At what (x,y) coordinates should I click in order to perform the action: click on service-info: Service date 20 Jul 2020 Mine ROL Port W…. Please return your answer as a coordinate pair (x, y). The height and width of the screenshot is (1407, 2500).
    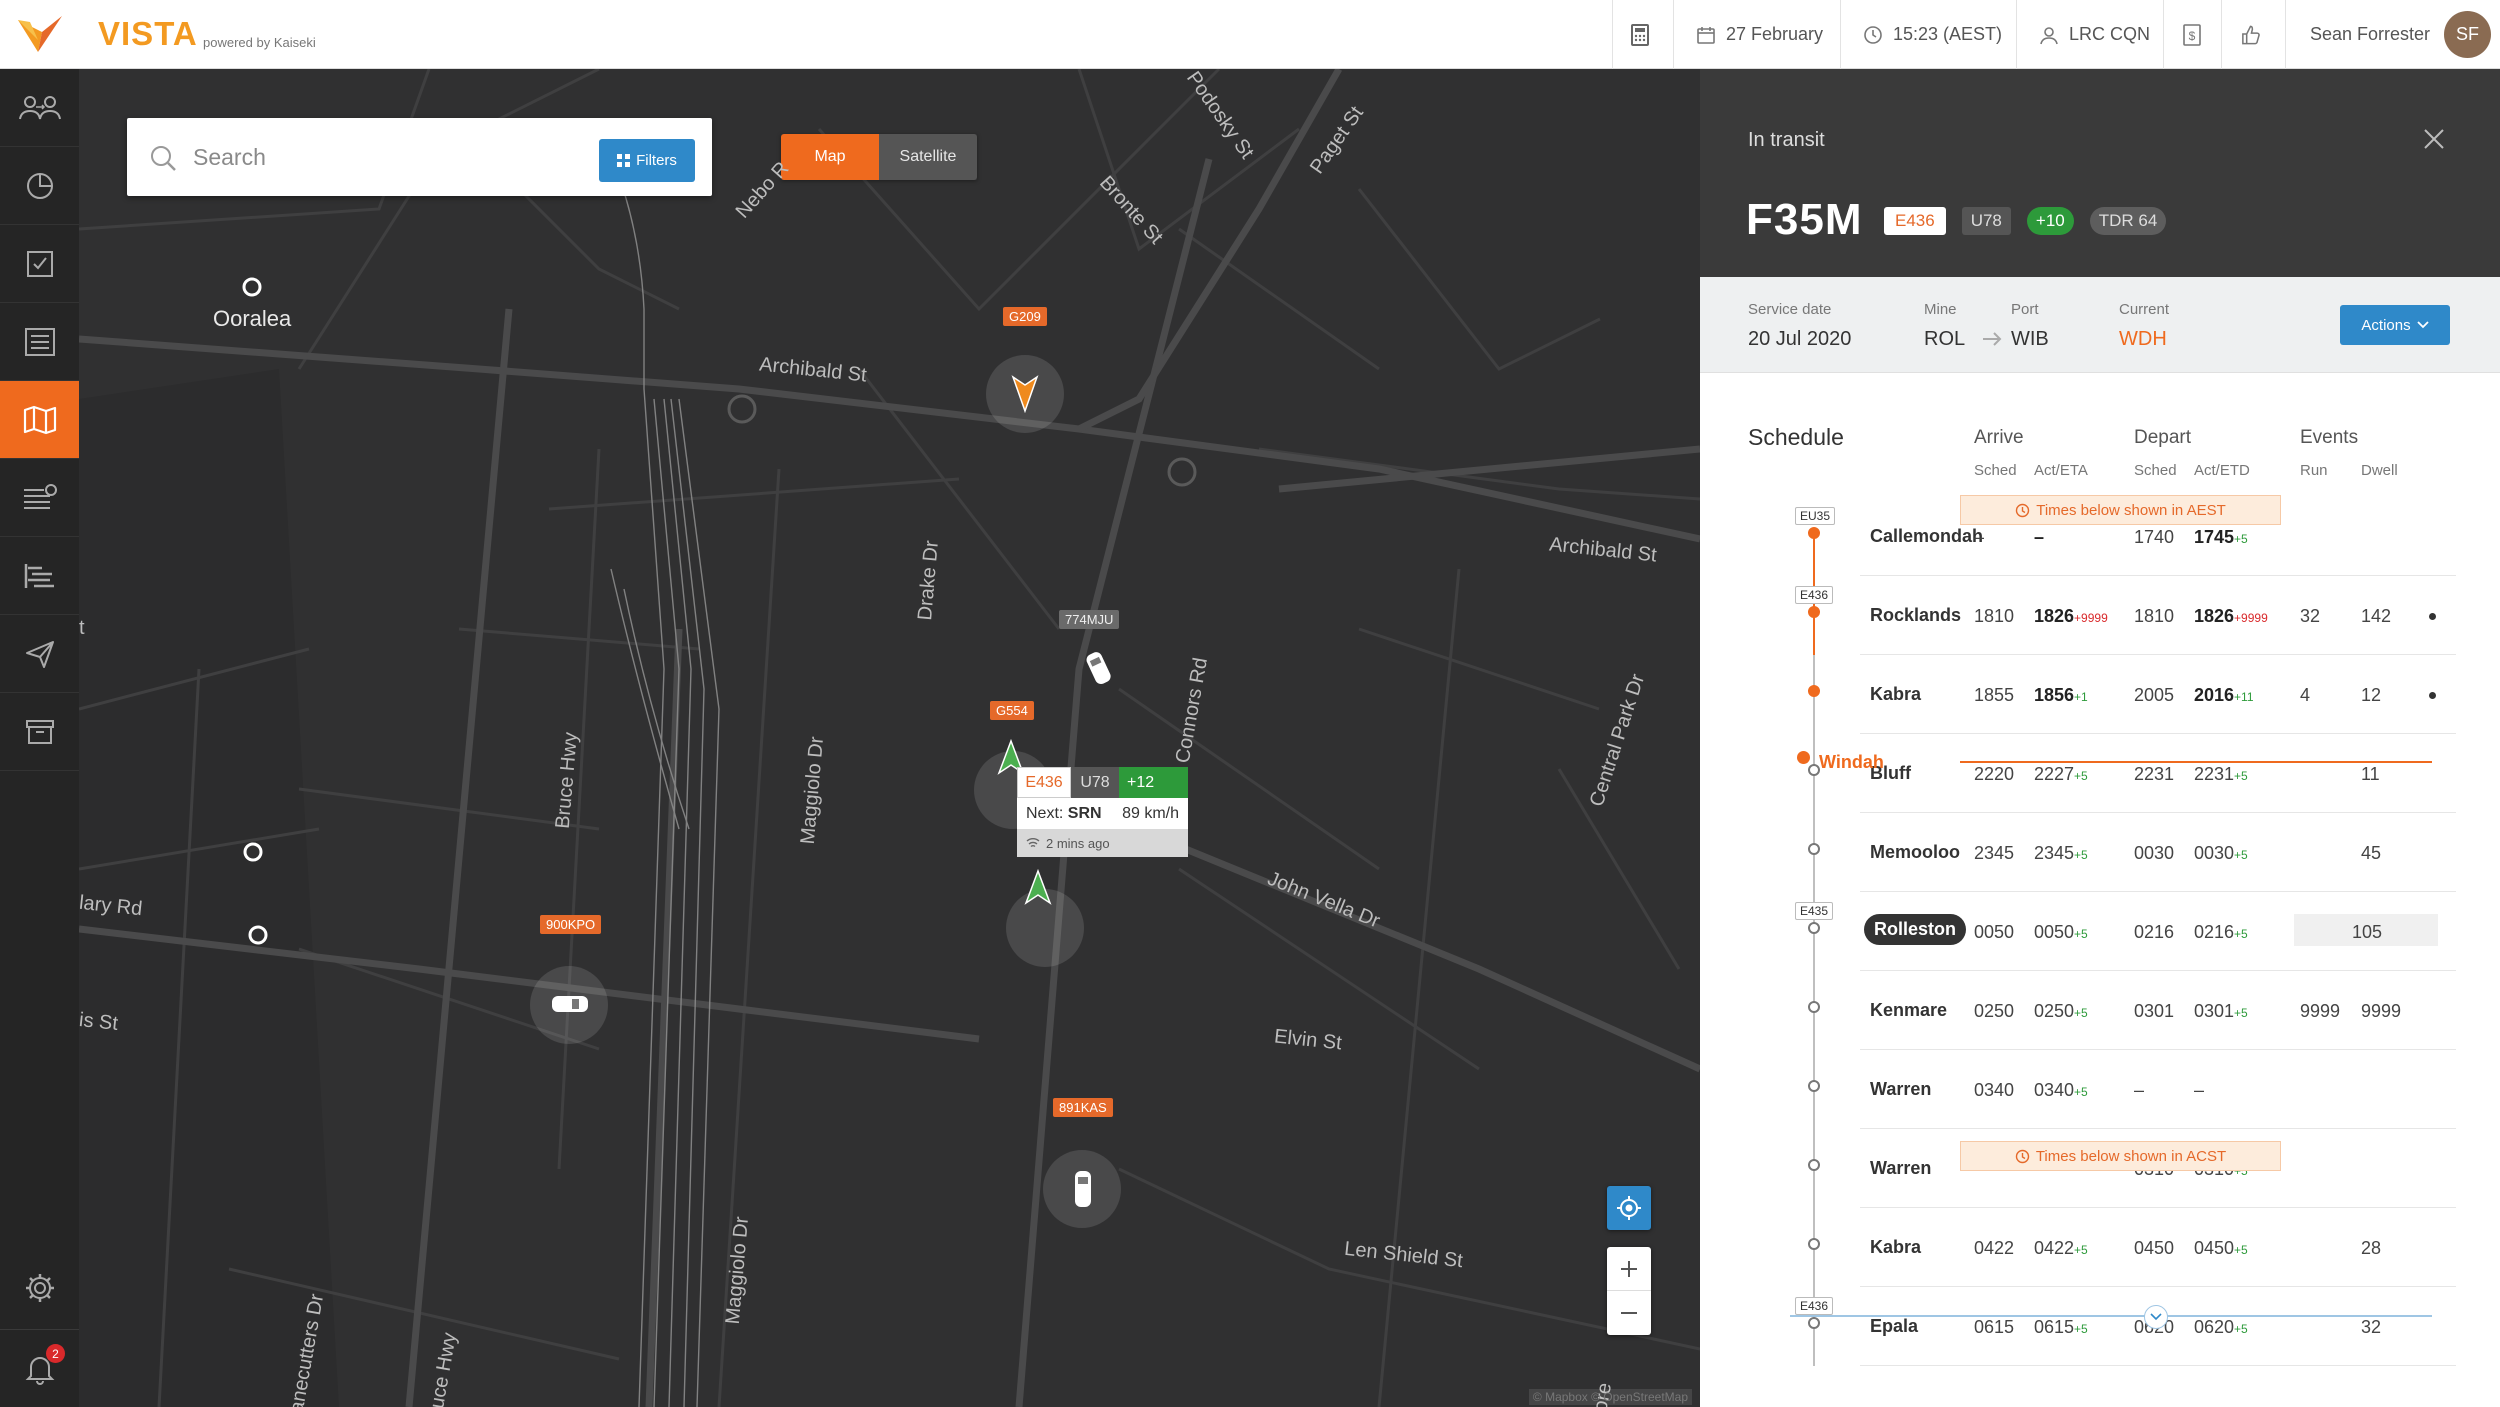
    Looking at the image, I should click on (2100, 325).